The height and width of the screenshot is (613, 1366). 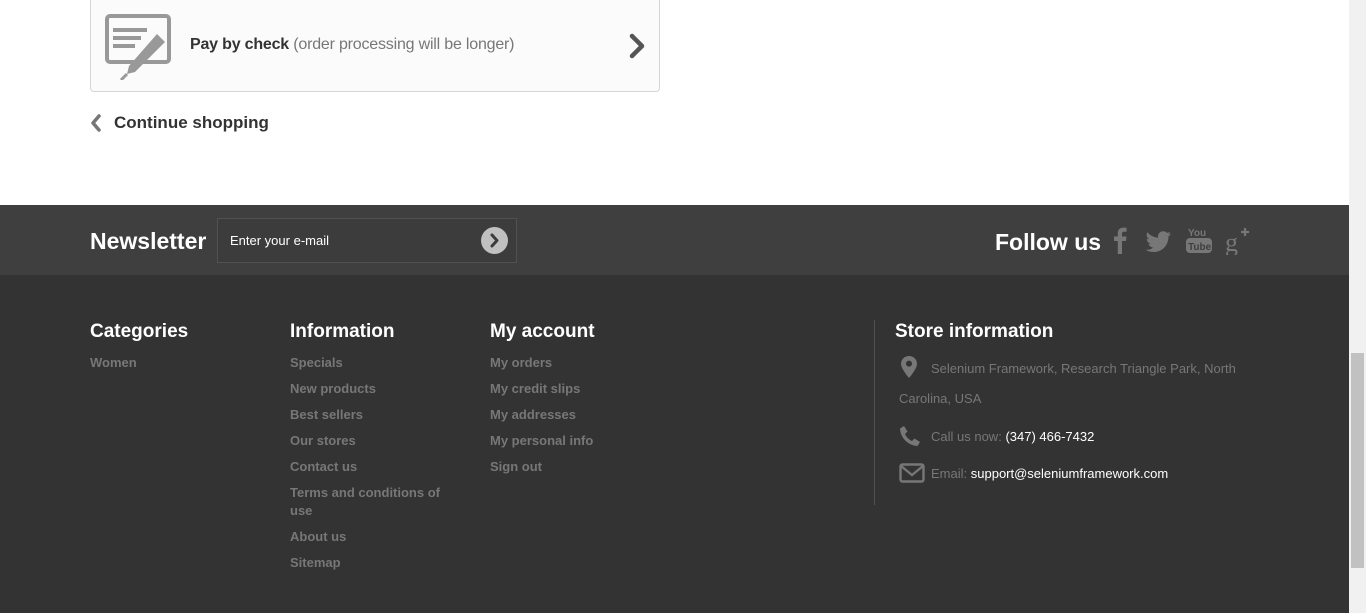 What do you see at coordinates (148, 241) in the screenshot?
I see `newsletter-title: Newsletter` at bounding box center [148, 241].